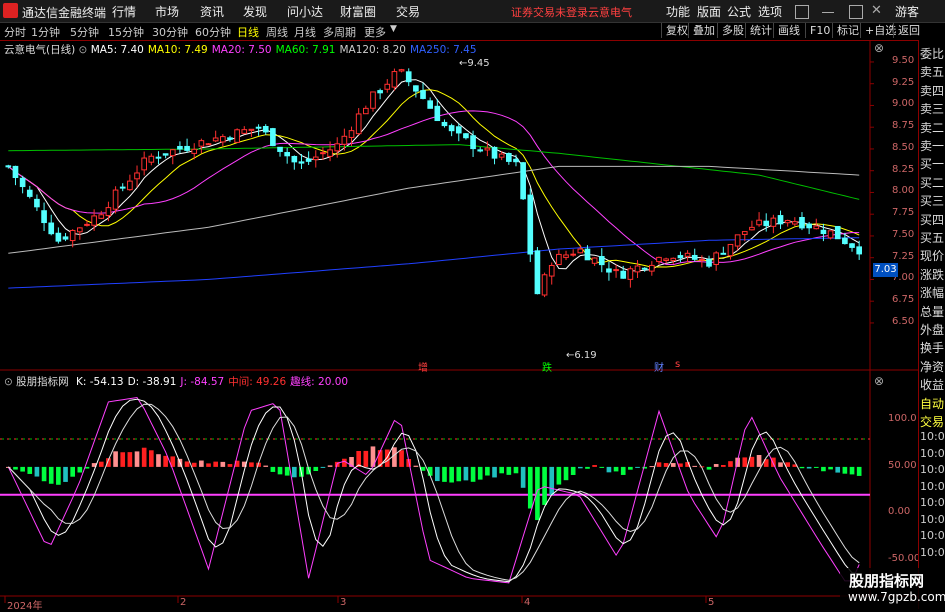  I want to click on side-panel-item: 卖二, so click(932, 127).